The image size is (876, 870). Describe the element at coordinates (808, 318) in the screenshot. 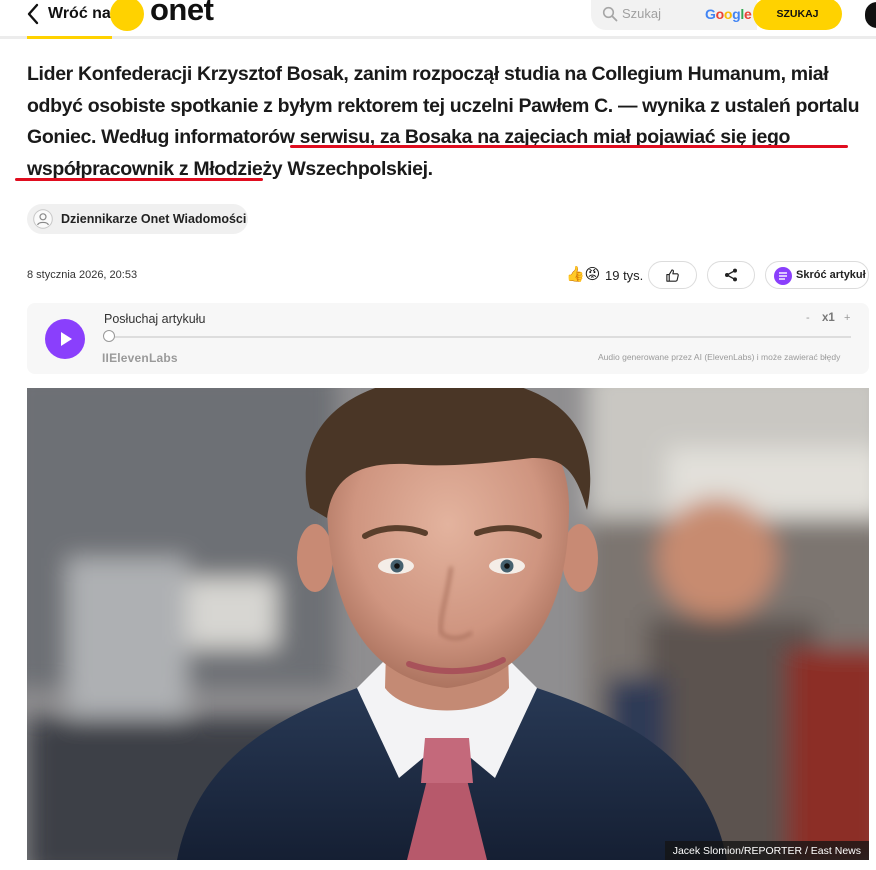

I see `speed-decrease-button: -` at that location.